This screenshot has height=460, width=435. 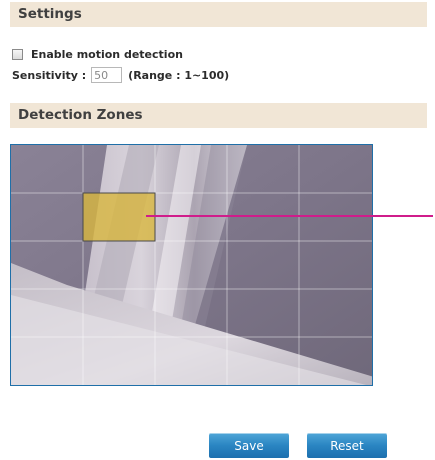 What do you see at coordinates (249, 445) in the screenshot?
I see `save-button: Save` at bounding box center [249, 445].